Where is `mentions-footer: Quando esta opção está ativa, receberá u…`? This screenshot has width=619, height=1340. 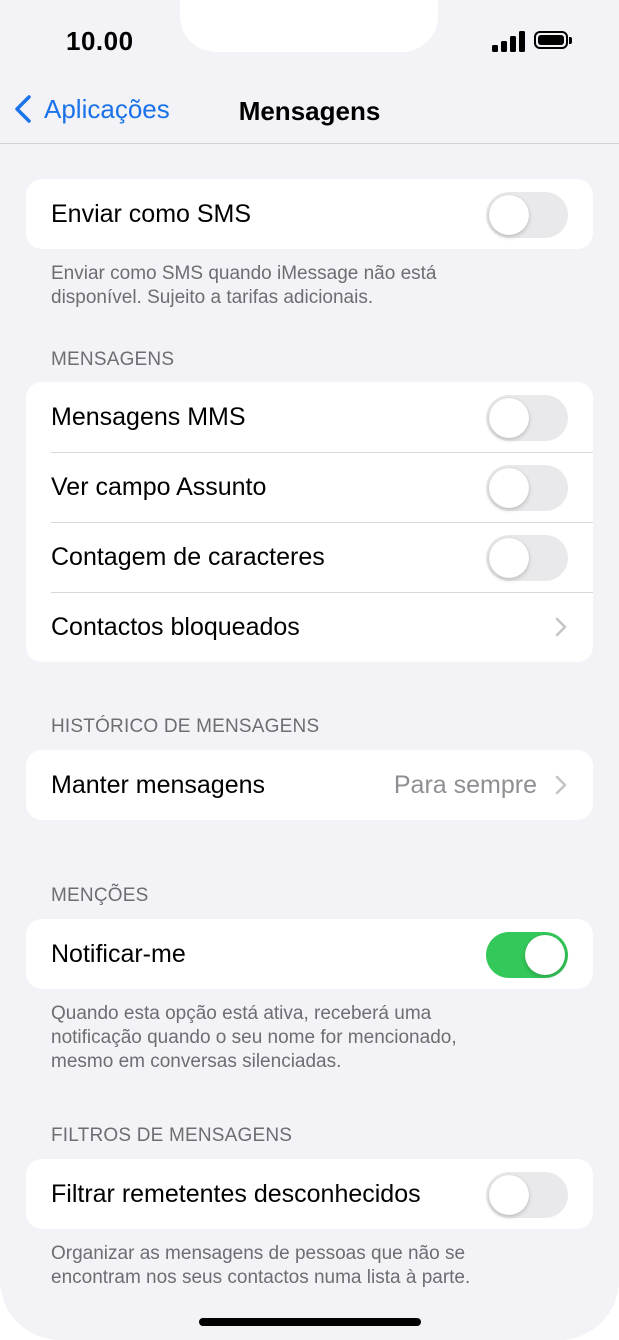
mentions-footer: Quando esta opção está ativa, receberá u… is located at coordinates (301, 1038).